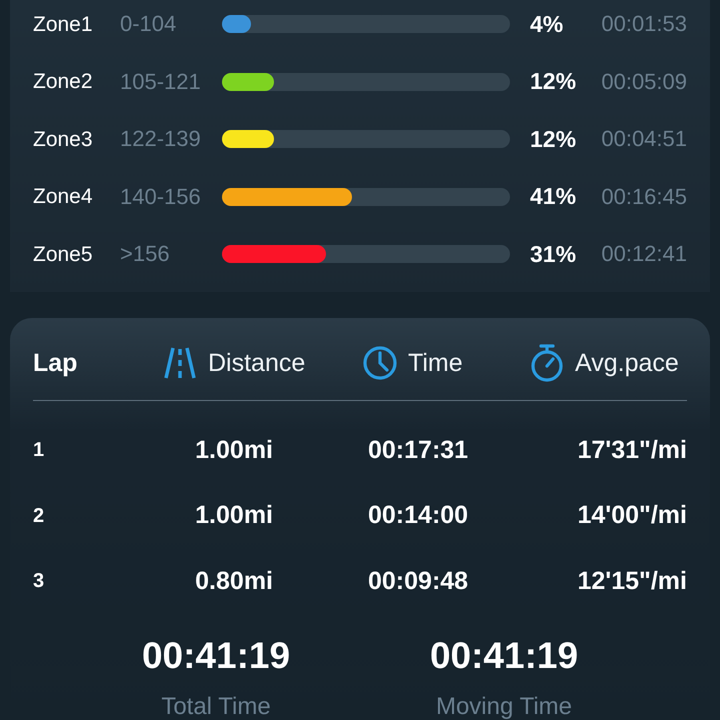 Image resolution: width=720 pixels, height=720 pixels. I want to click on zone-name: Zone1, so click(63, 24).